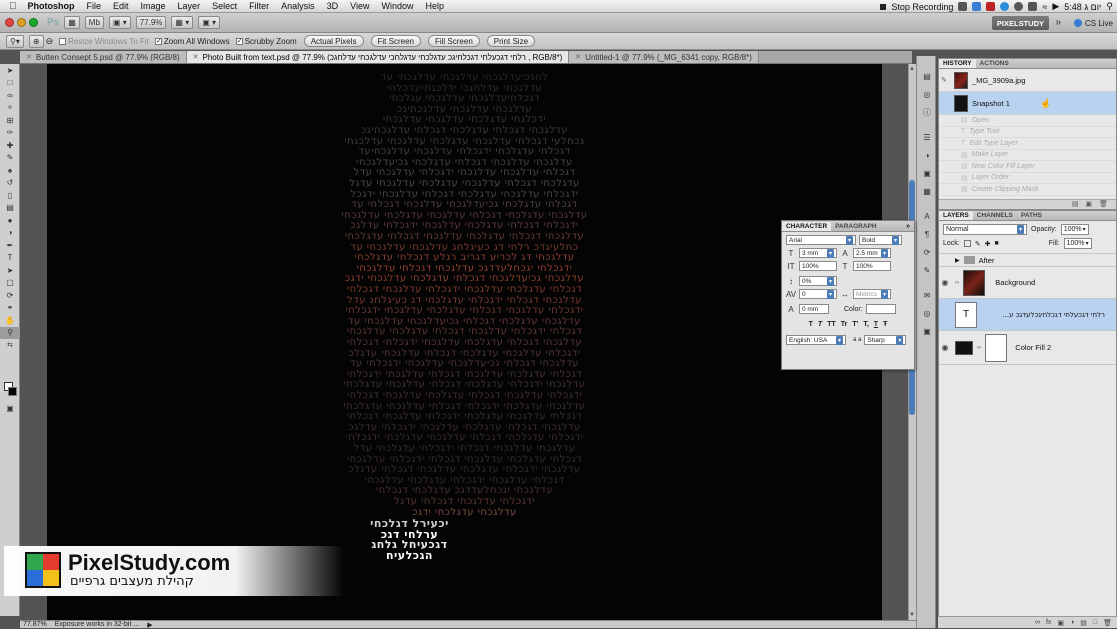 Image resolution: width=1117 pixels, height=629 pixels. Describe the element at coordinates (10, 120) in the screenshot. I see `crop-tool-icon: ⊞` at that location.